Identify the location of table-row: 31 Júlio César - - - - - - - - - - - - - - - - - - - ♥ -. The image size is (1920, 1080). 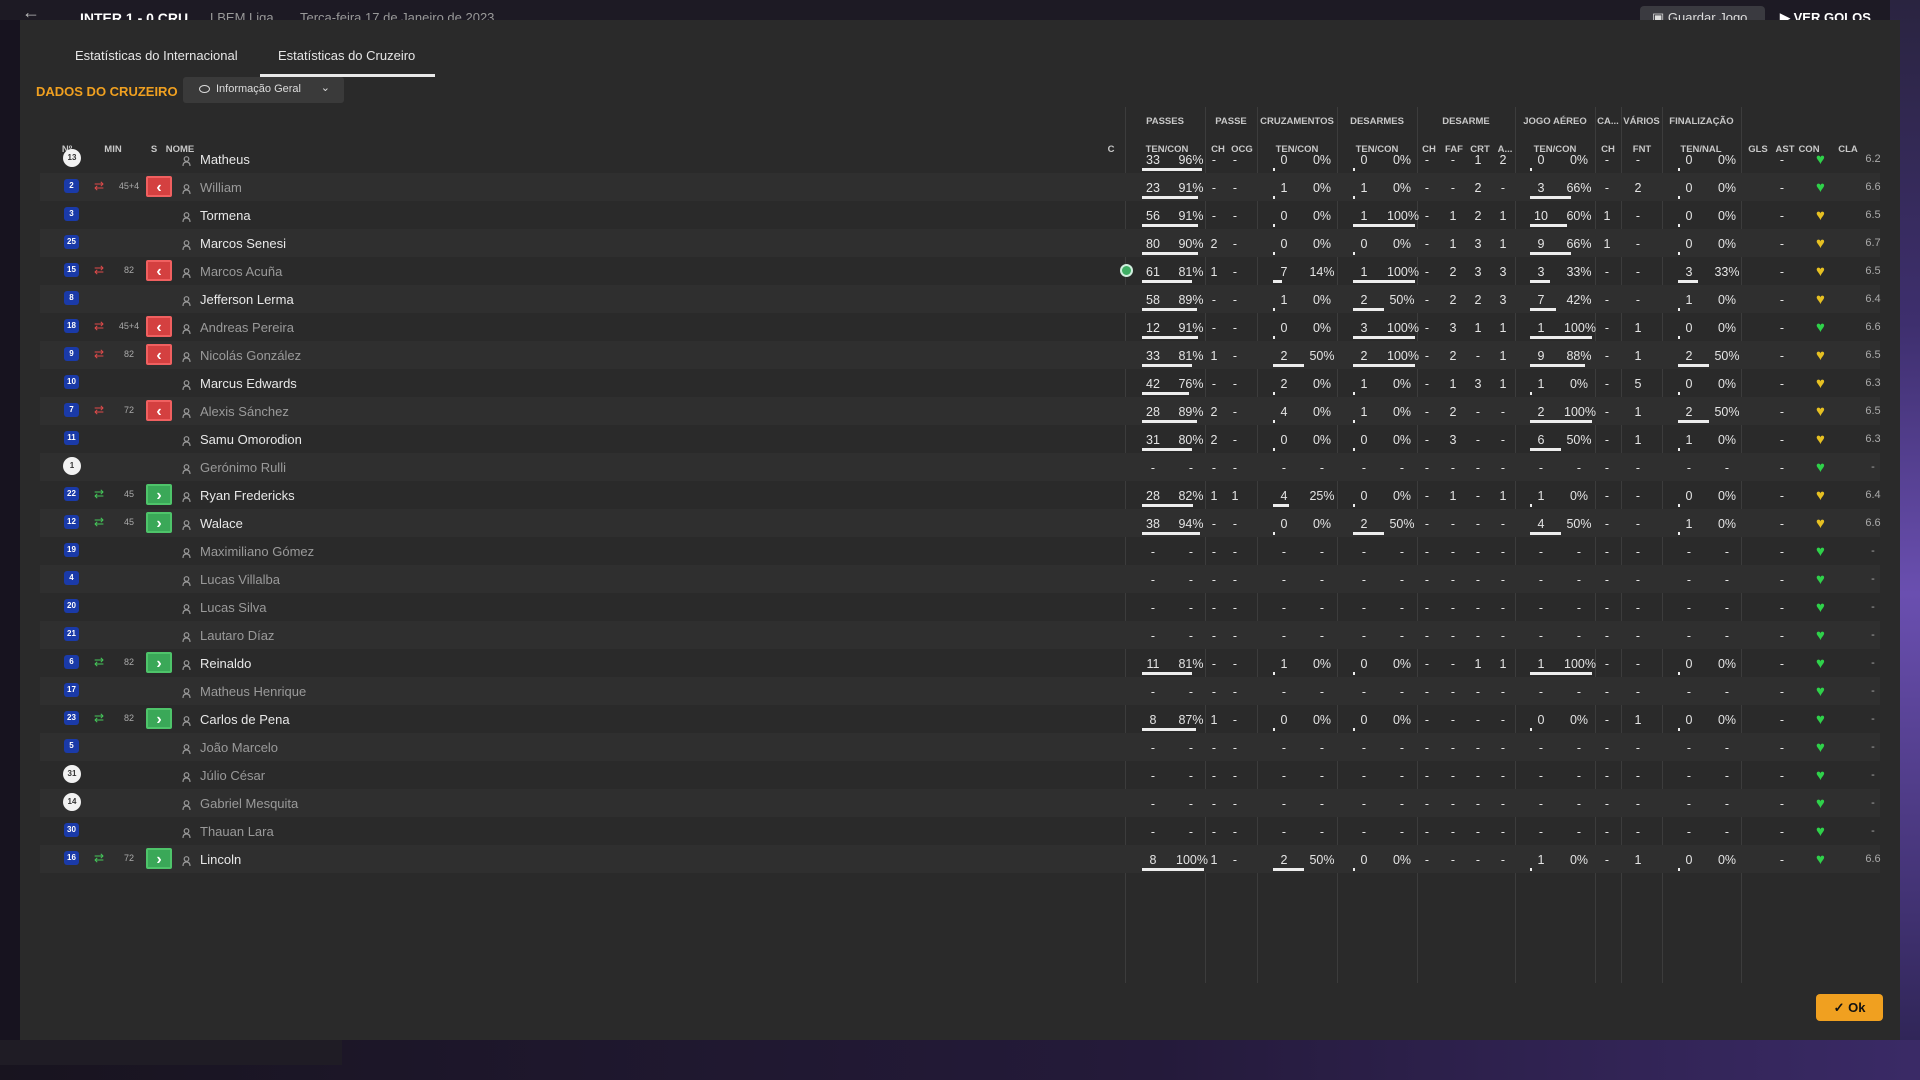
(960, 775).